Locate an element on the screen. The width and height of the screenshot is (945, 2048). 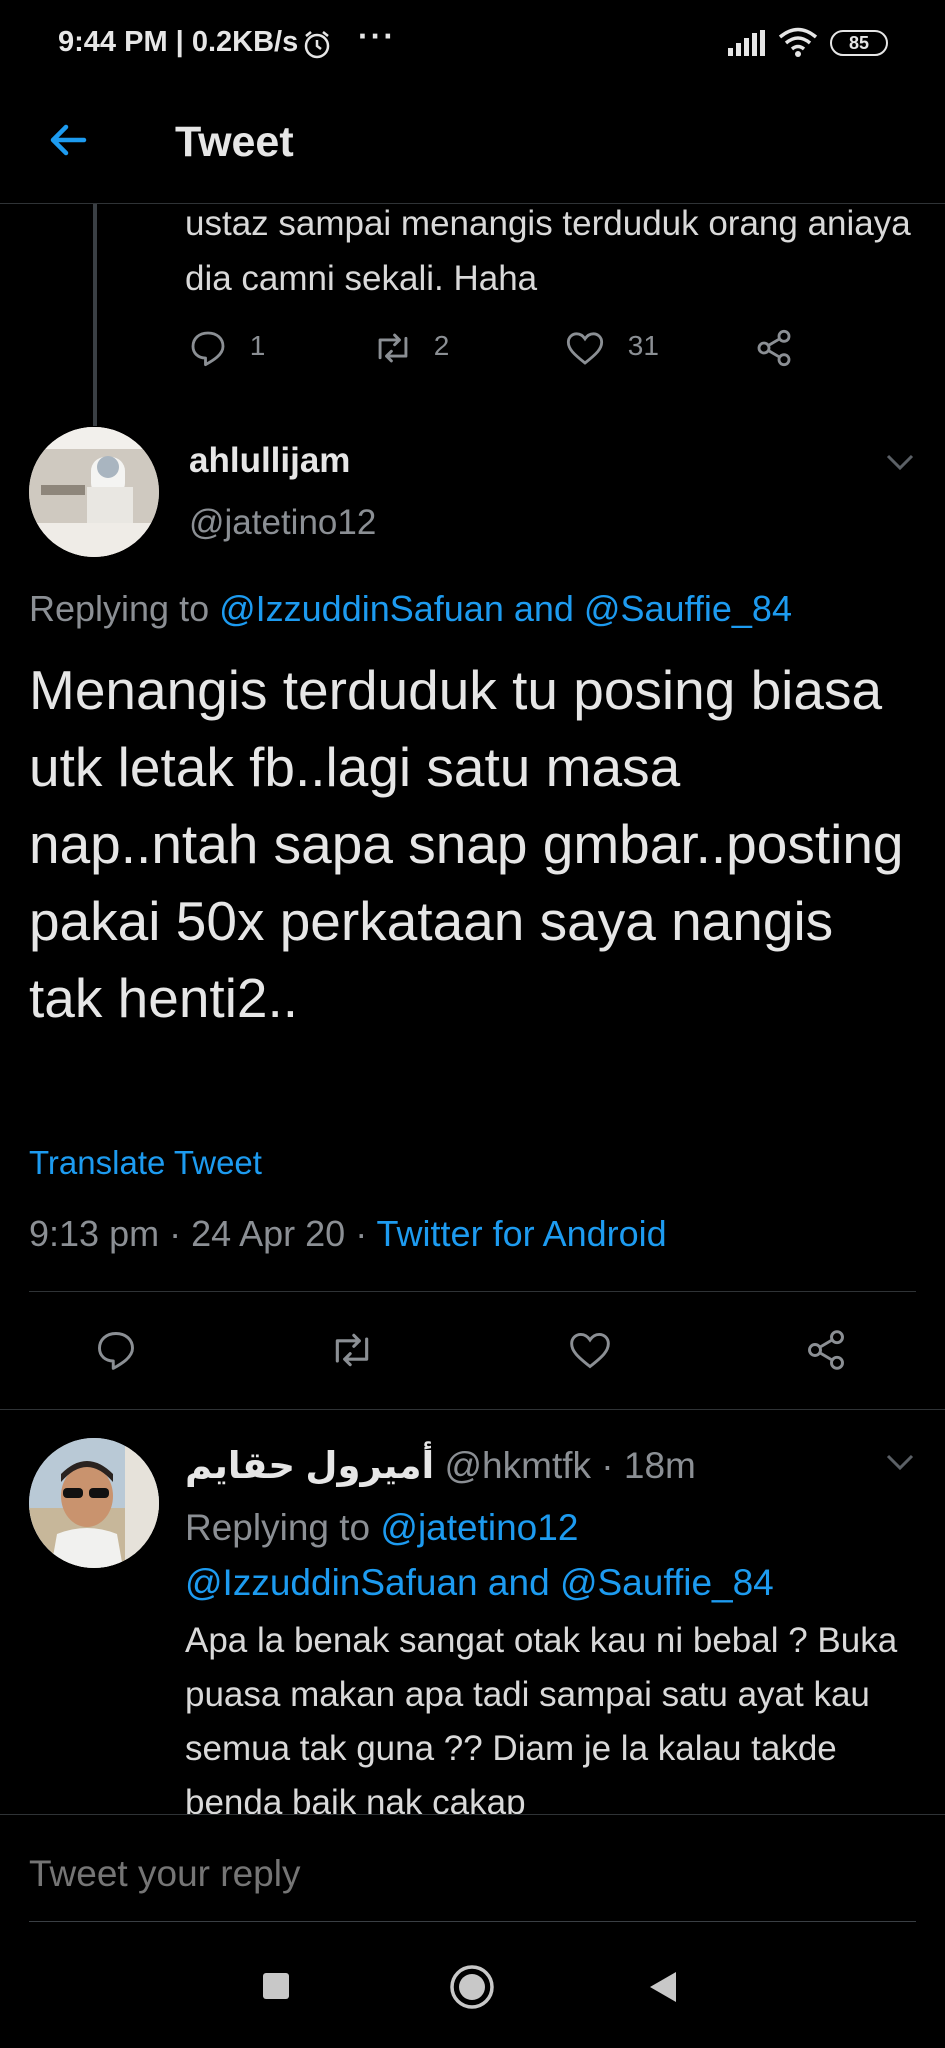
back-nav-icon is located at coordinates (663, 1987).